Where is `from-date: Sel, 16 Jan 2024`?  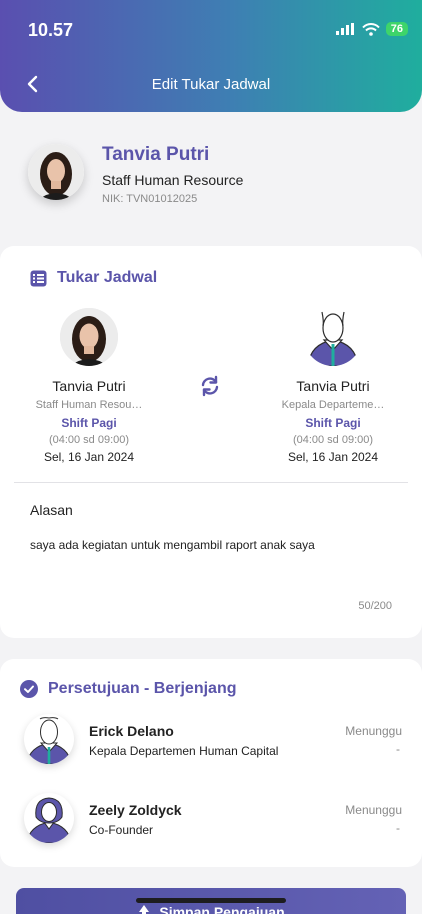 from-date: Sel, 16 Jan 2024 is located at coordinates (89, 457).